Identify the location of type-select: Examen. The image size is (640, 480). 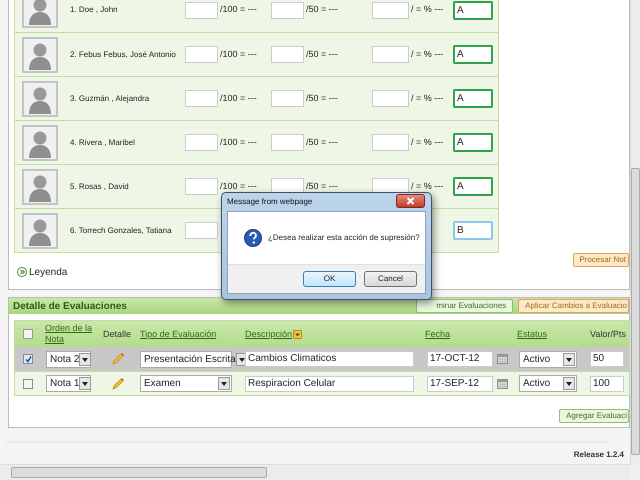
(186, 383).